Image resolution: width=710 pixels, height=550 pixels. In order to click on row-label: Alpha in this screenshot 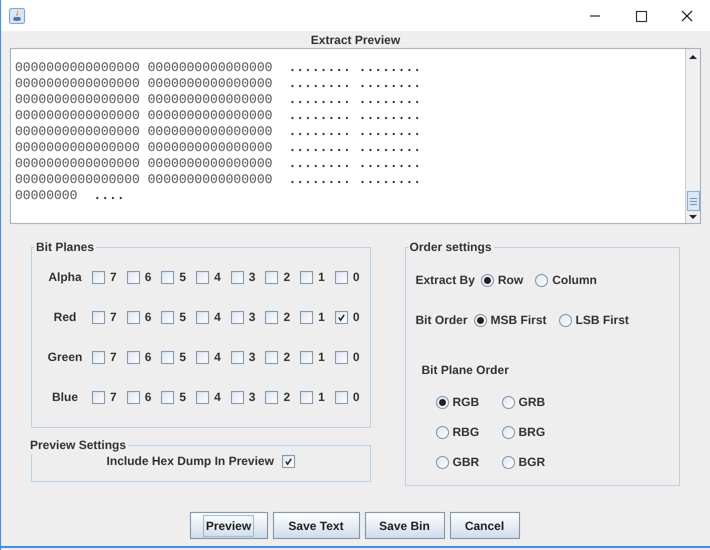, I will do `click(65, 277)`.